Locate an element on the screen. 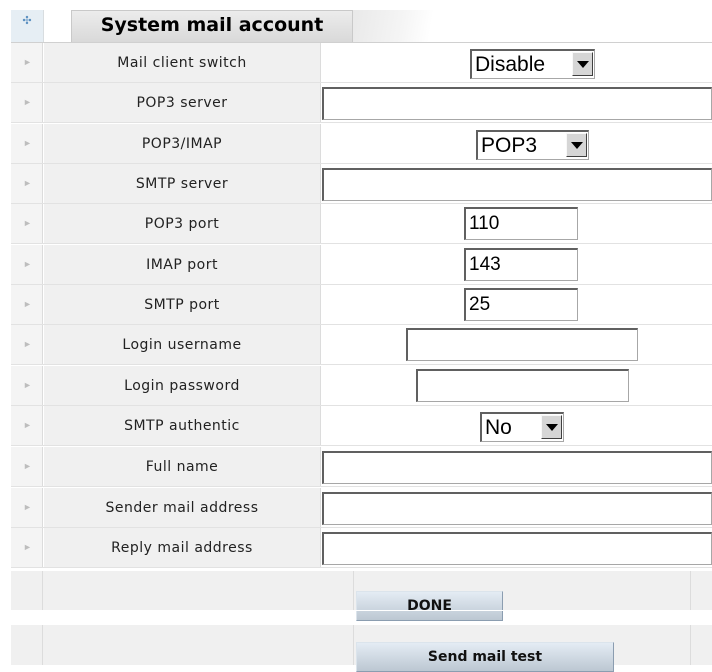 This screenshot has height=672, width=712. row-smtp-authentic: ► SMTP authentic No is located at coordinates (361, 426).